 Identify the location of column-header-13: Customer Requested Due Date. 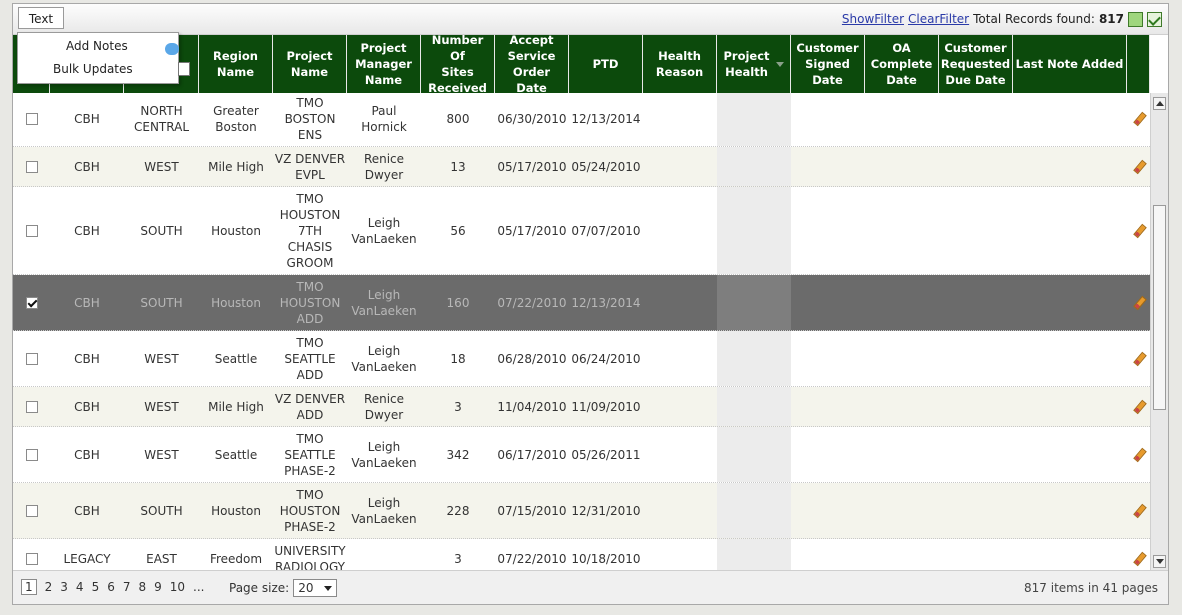
(976, 64).